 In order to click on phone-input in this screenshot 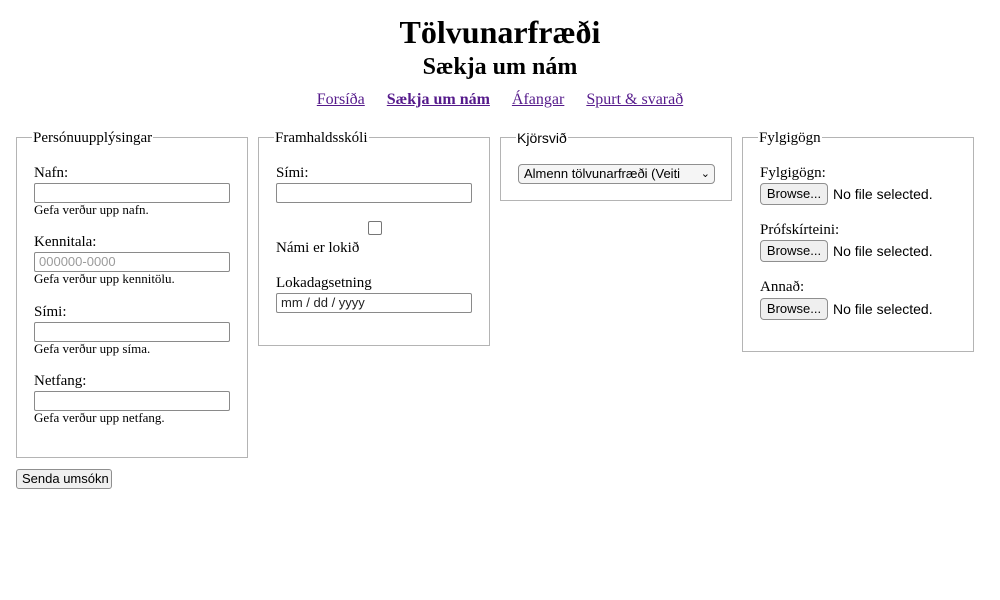, I will do `click(132, 332)`.